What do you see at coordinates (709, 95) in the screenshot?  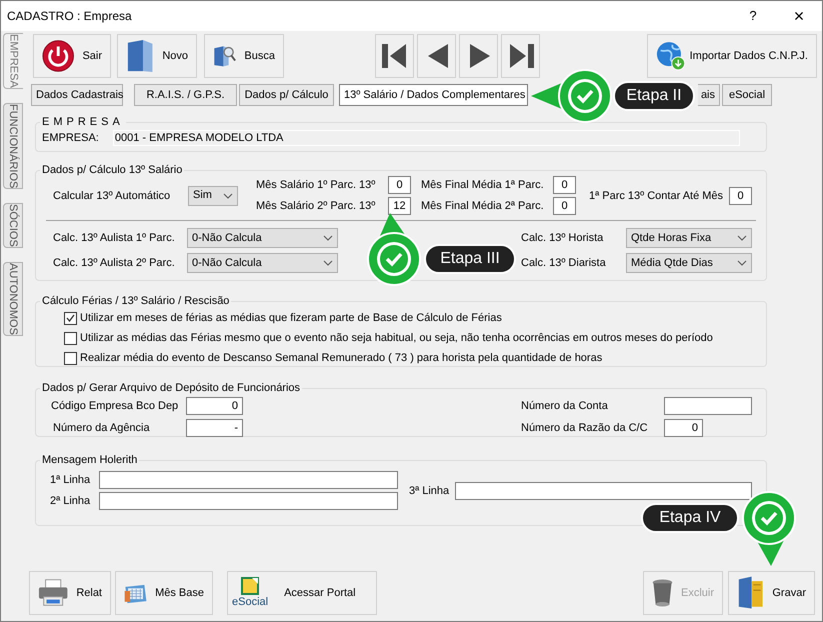 I see `tab: ais` at bounding box center [709, 95].